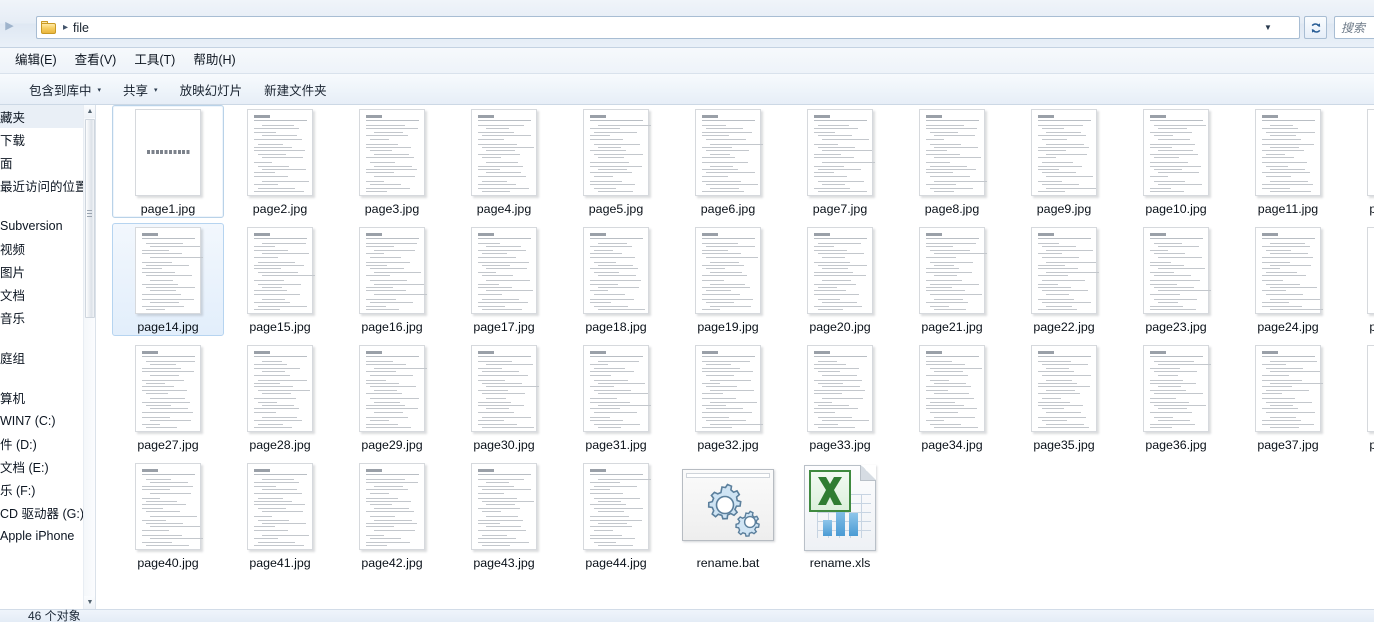  Describe the element at coordinates (36, 60) in the screenshot. I see `menu-item-0: 编辑(E)` at that location.